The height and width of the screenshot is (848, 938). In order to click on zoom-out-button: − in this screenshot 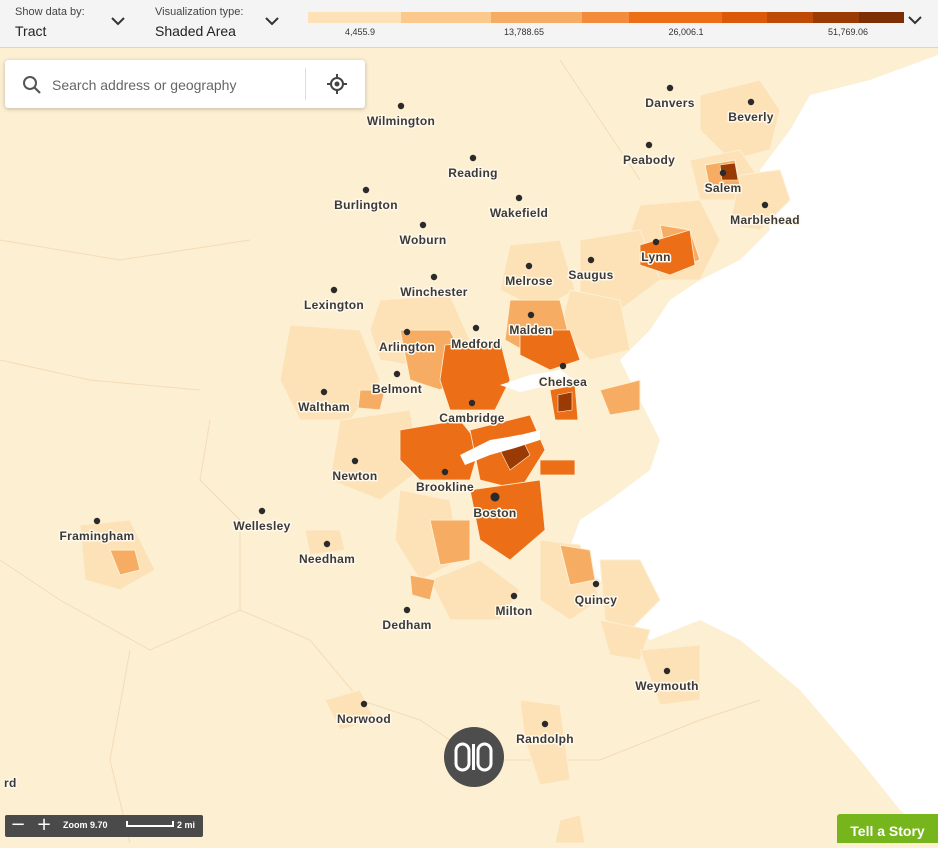, I will do `click(18, 826)`.